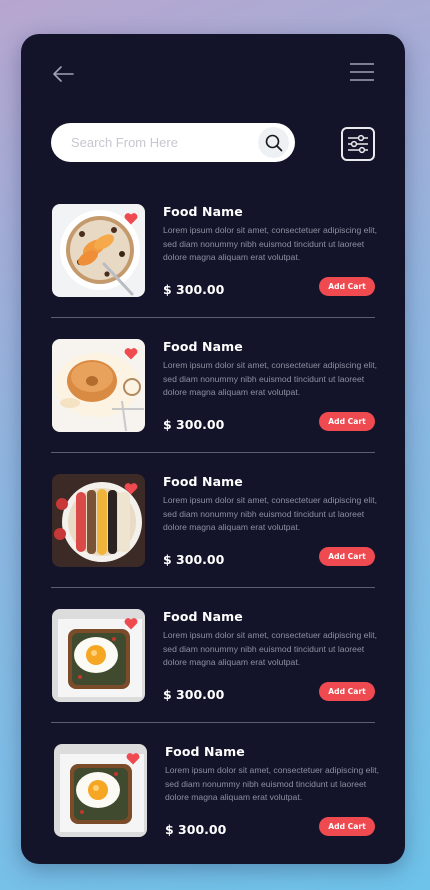  I want to click on arrow-left-icon, so click(63, 74).